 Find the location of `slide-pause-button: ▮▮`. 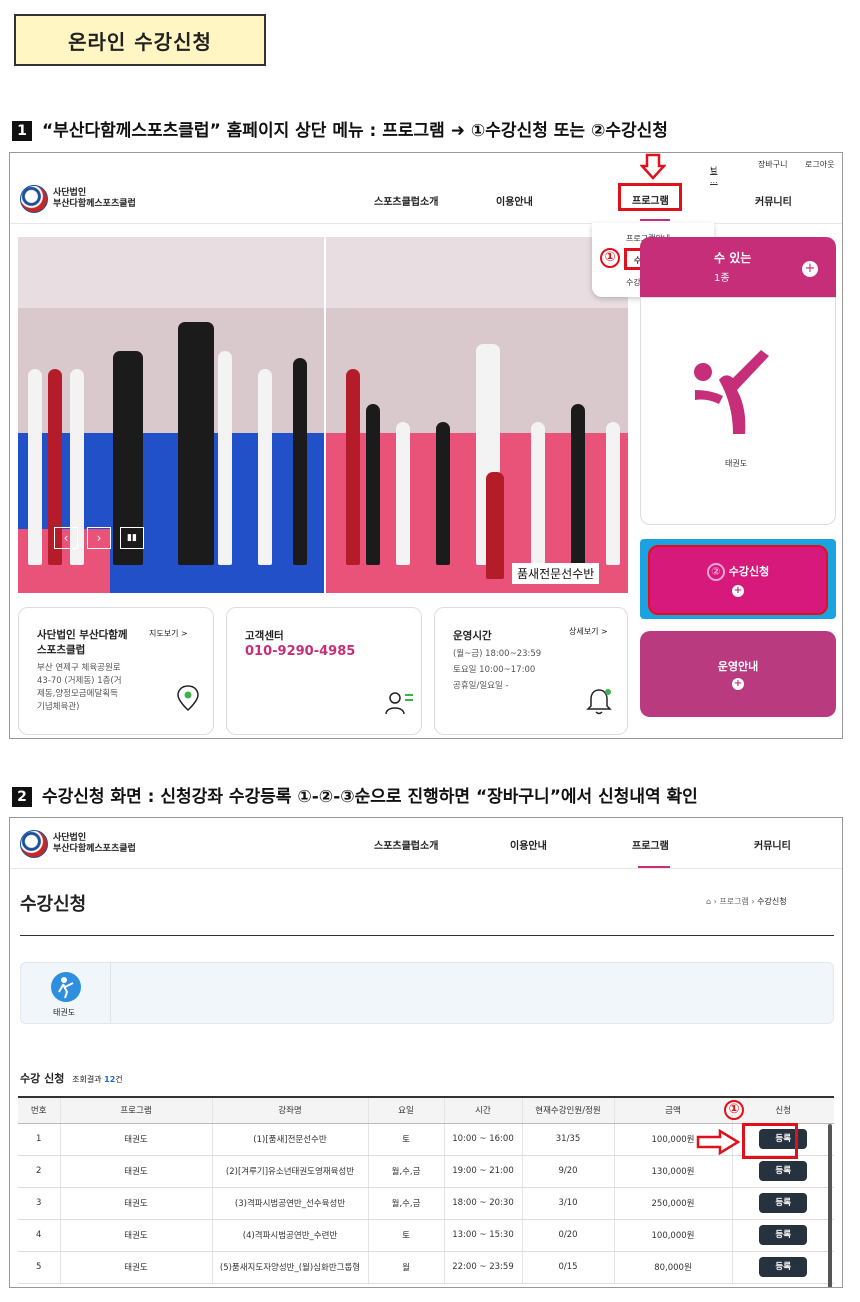

slide-pause-button: ▮▮ is located at coordinates (132, 538).